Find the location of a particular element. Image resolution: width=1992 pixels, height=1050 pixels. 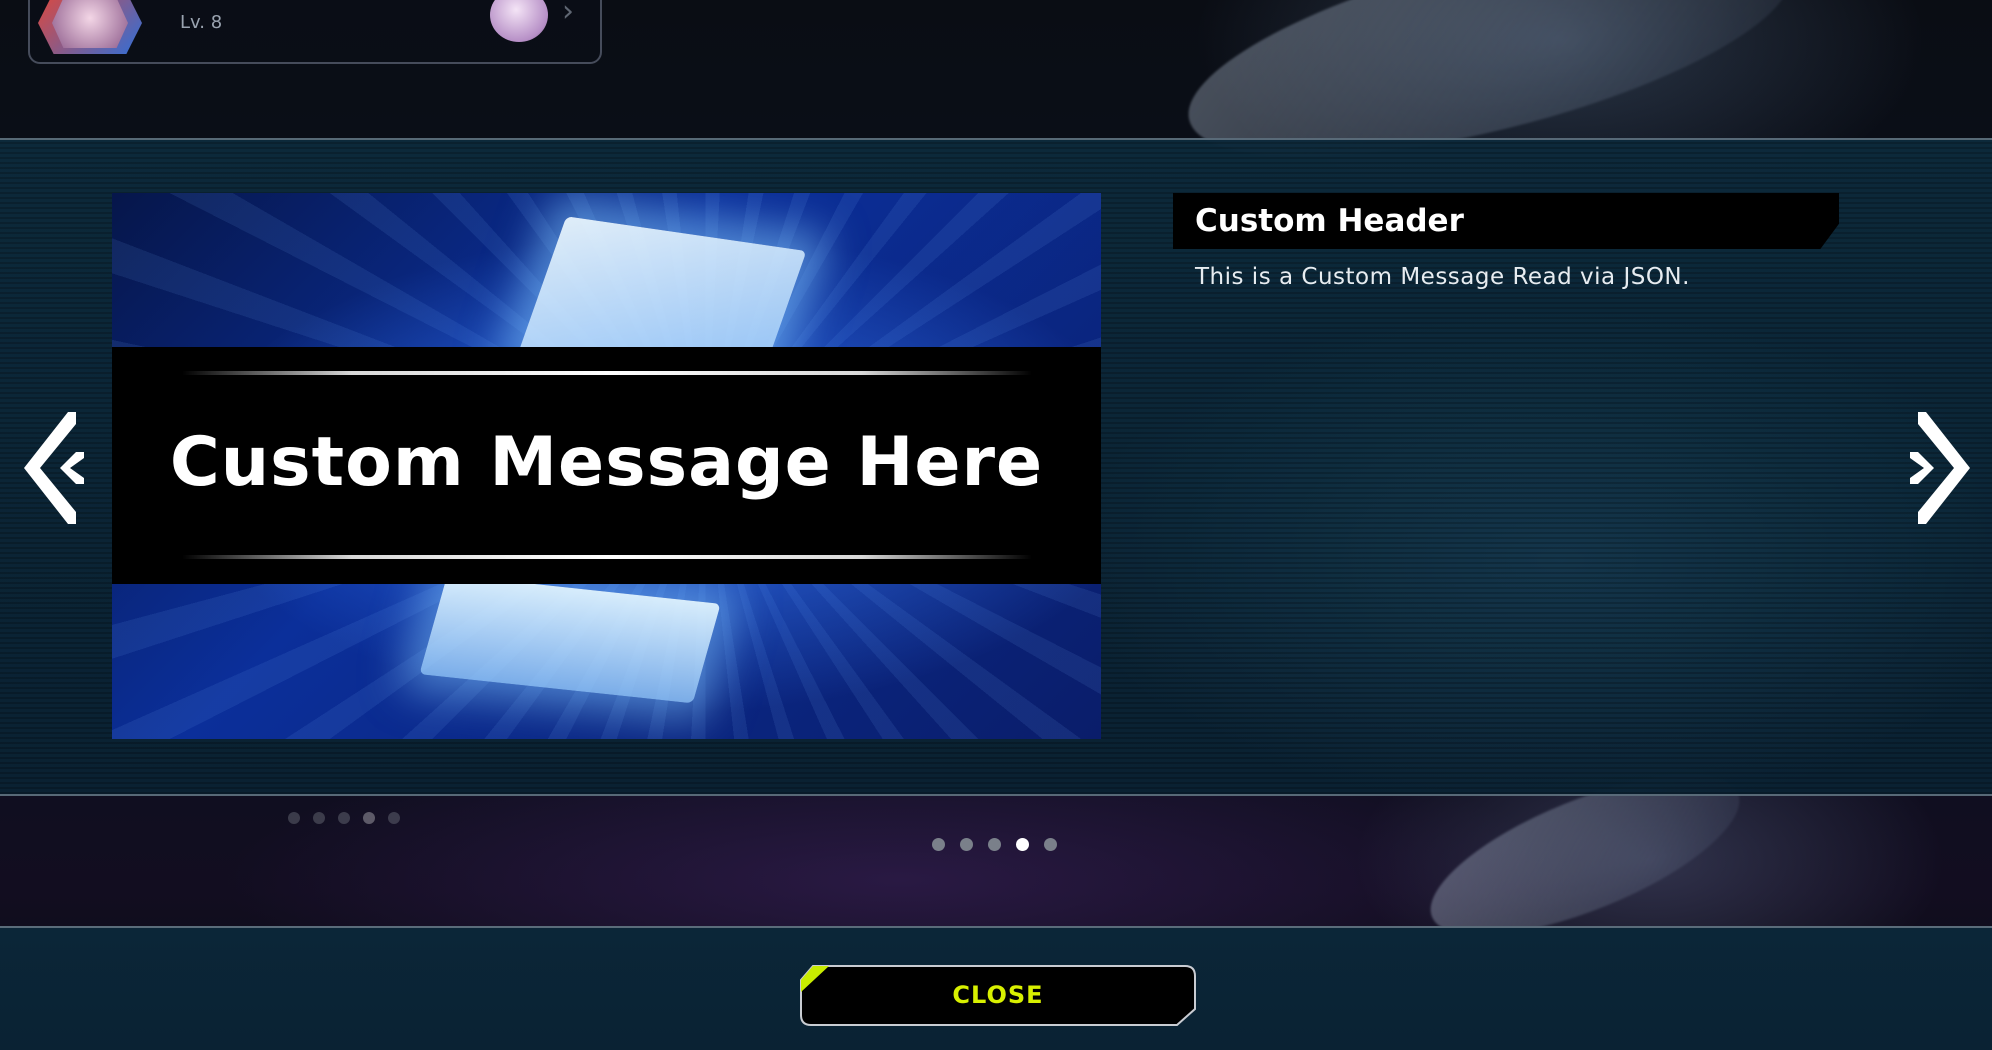

chevron-double-right-icon is located at coordinates (1940, 468).